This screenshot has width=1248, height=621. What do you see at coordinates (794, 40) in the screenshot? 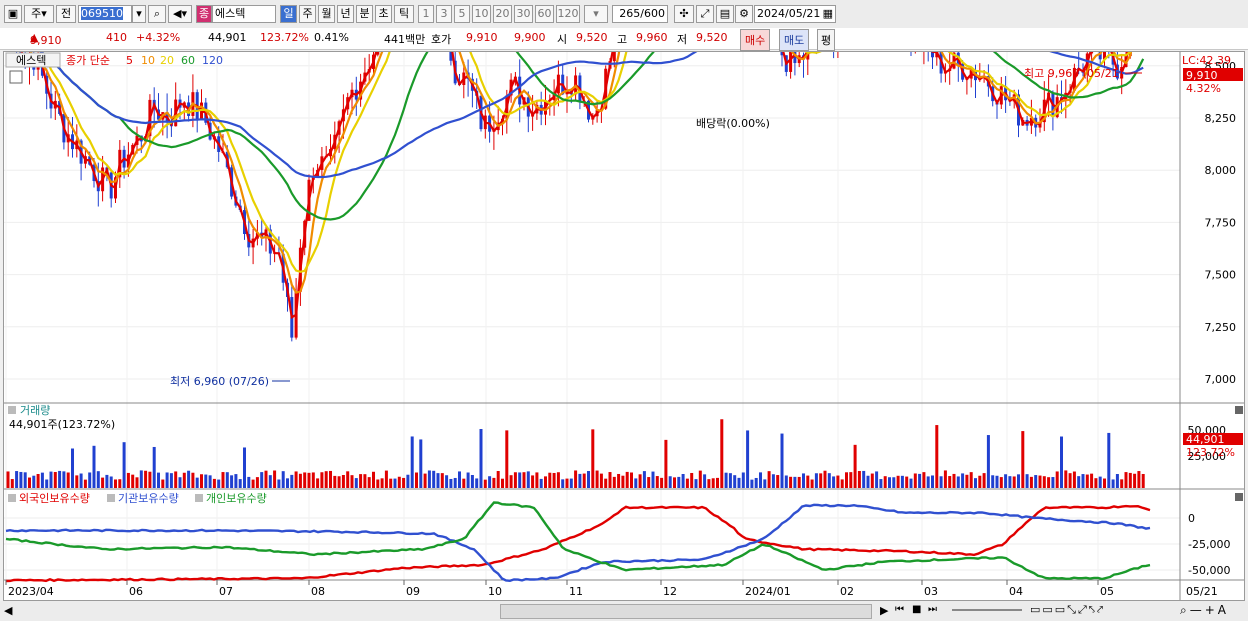
I see `sell-button: 매도` at bounding box center [794, 40].